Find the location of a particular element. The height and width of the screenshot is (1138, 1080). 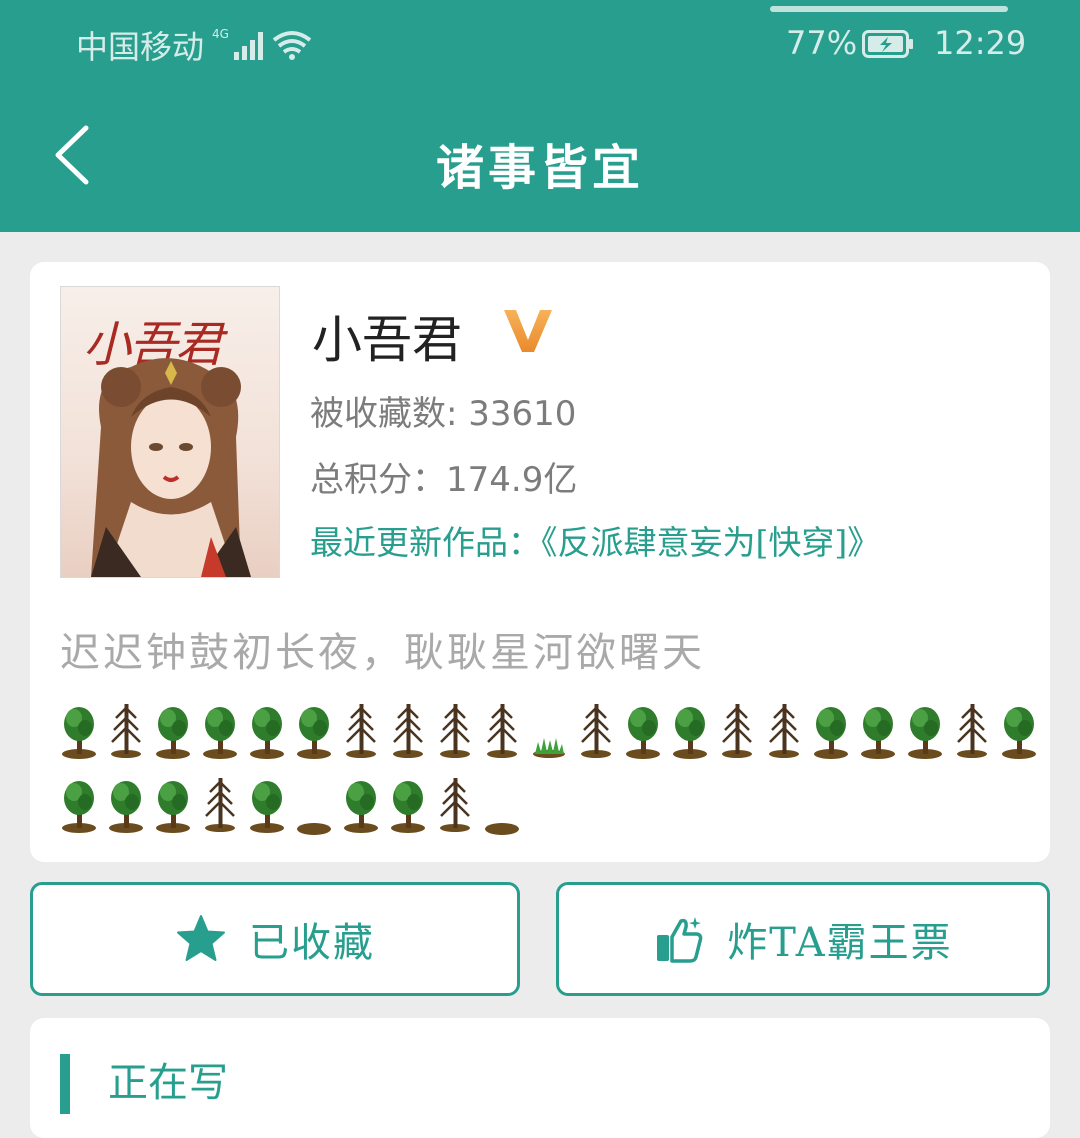

favorites-count: 被收藏数: 33610 is located at coordinates (443, 414).